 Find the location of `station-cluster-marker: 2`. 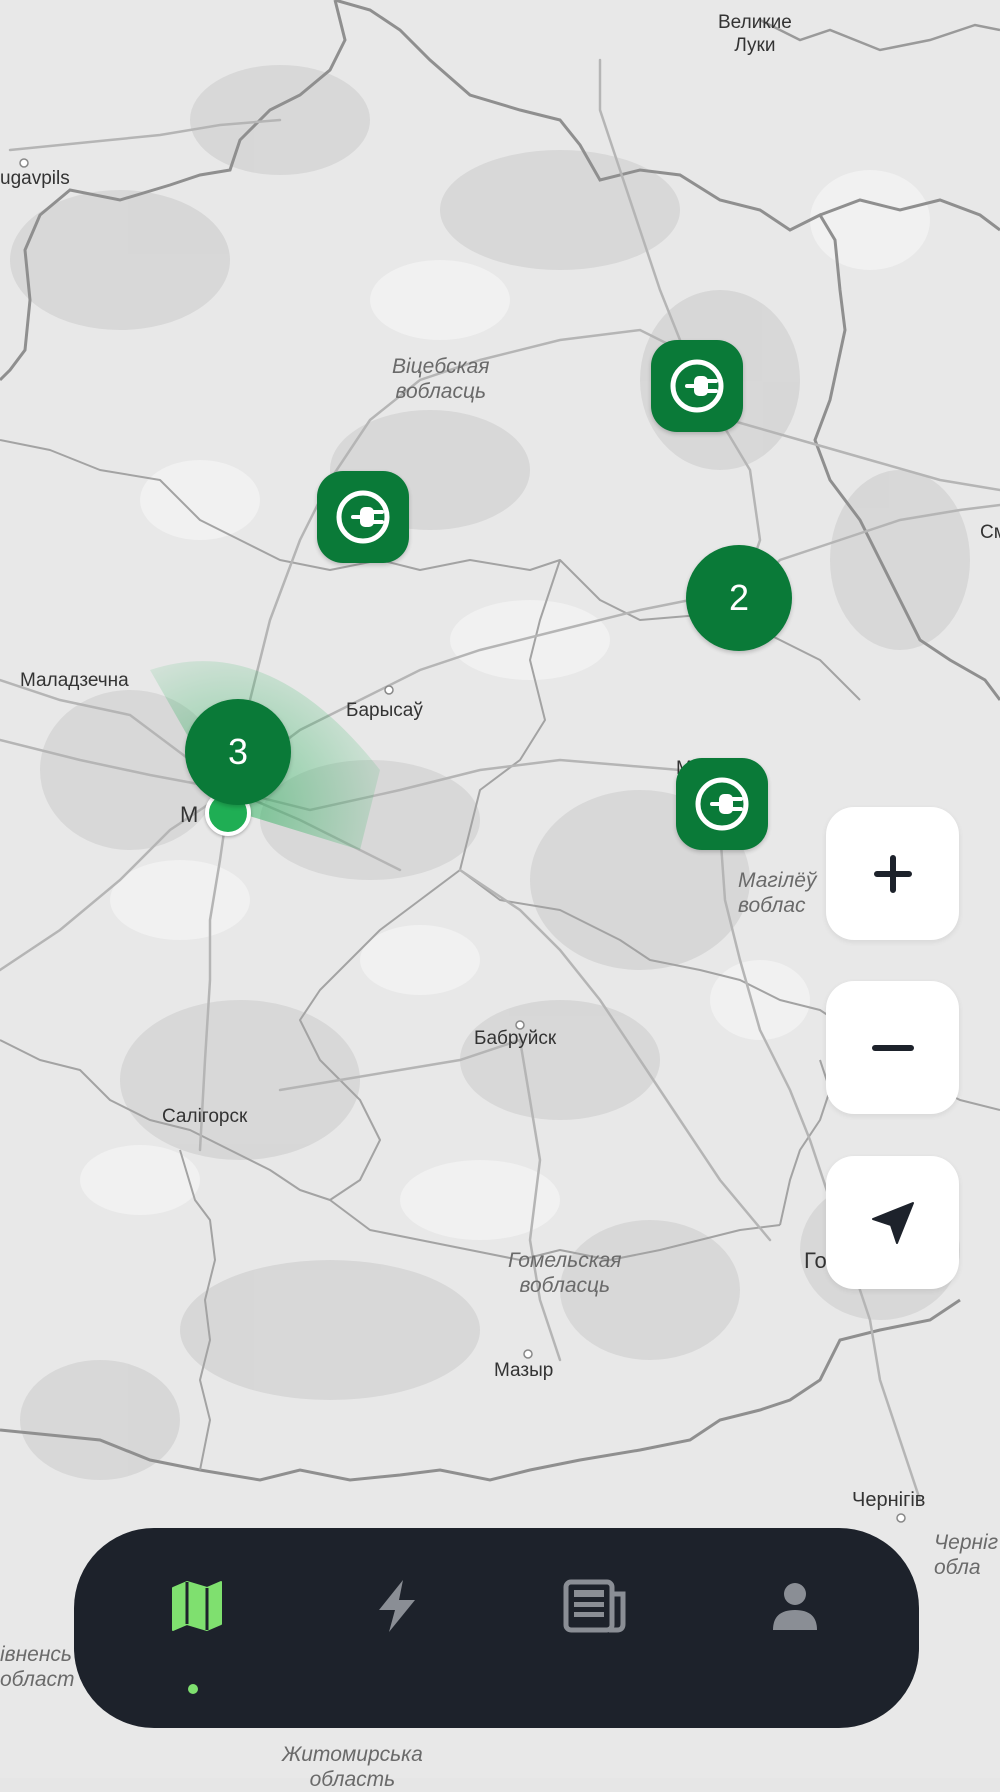

station-cluster-marker: 2 is located at coordinates (739, 598).